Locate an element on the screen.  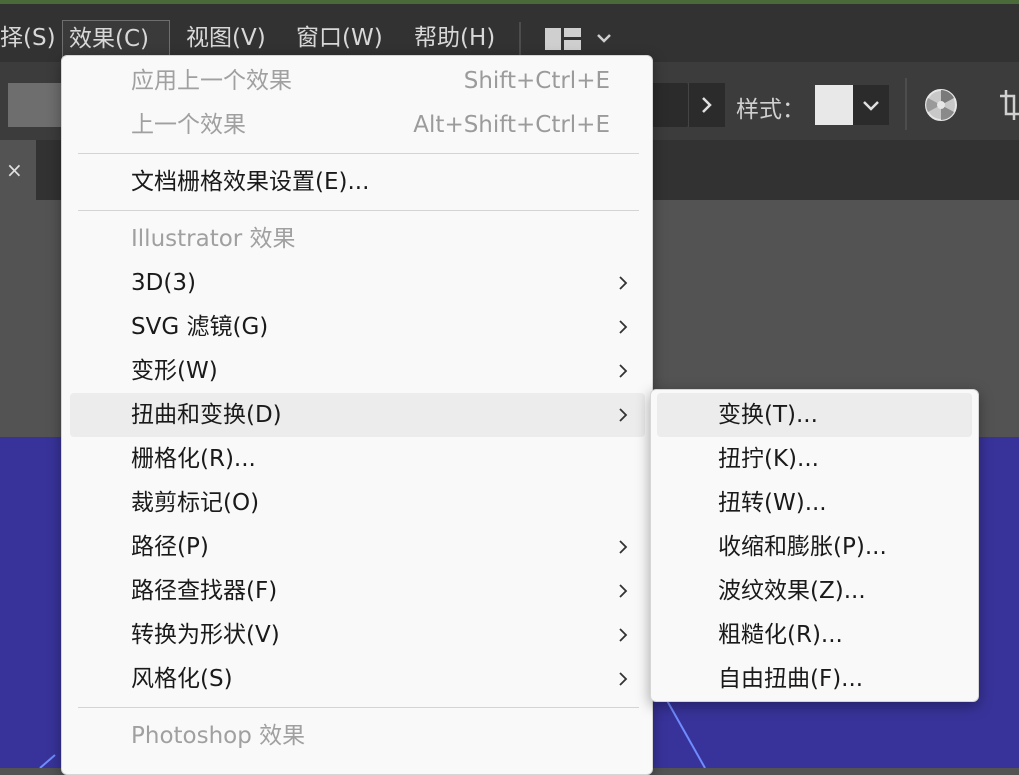
menu-section-photoshop-effects: Photoshop 效果 is located at coordinates (357, 736).